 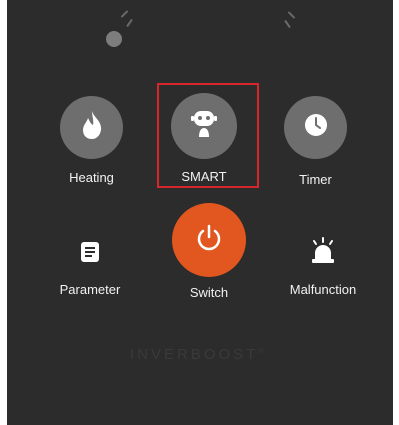 I want to click on parameter-button, so click(x=90, y=254).